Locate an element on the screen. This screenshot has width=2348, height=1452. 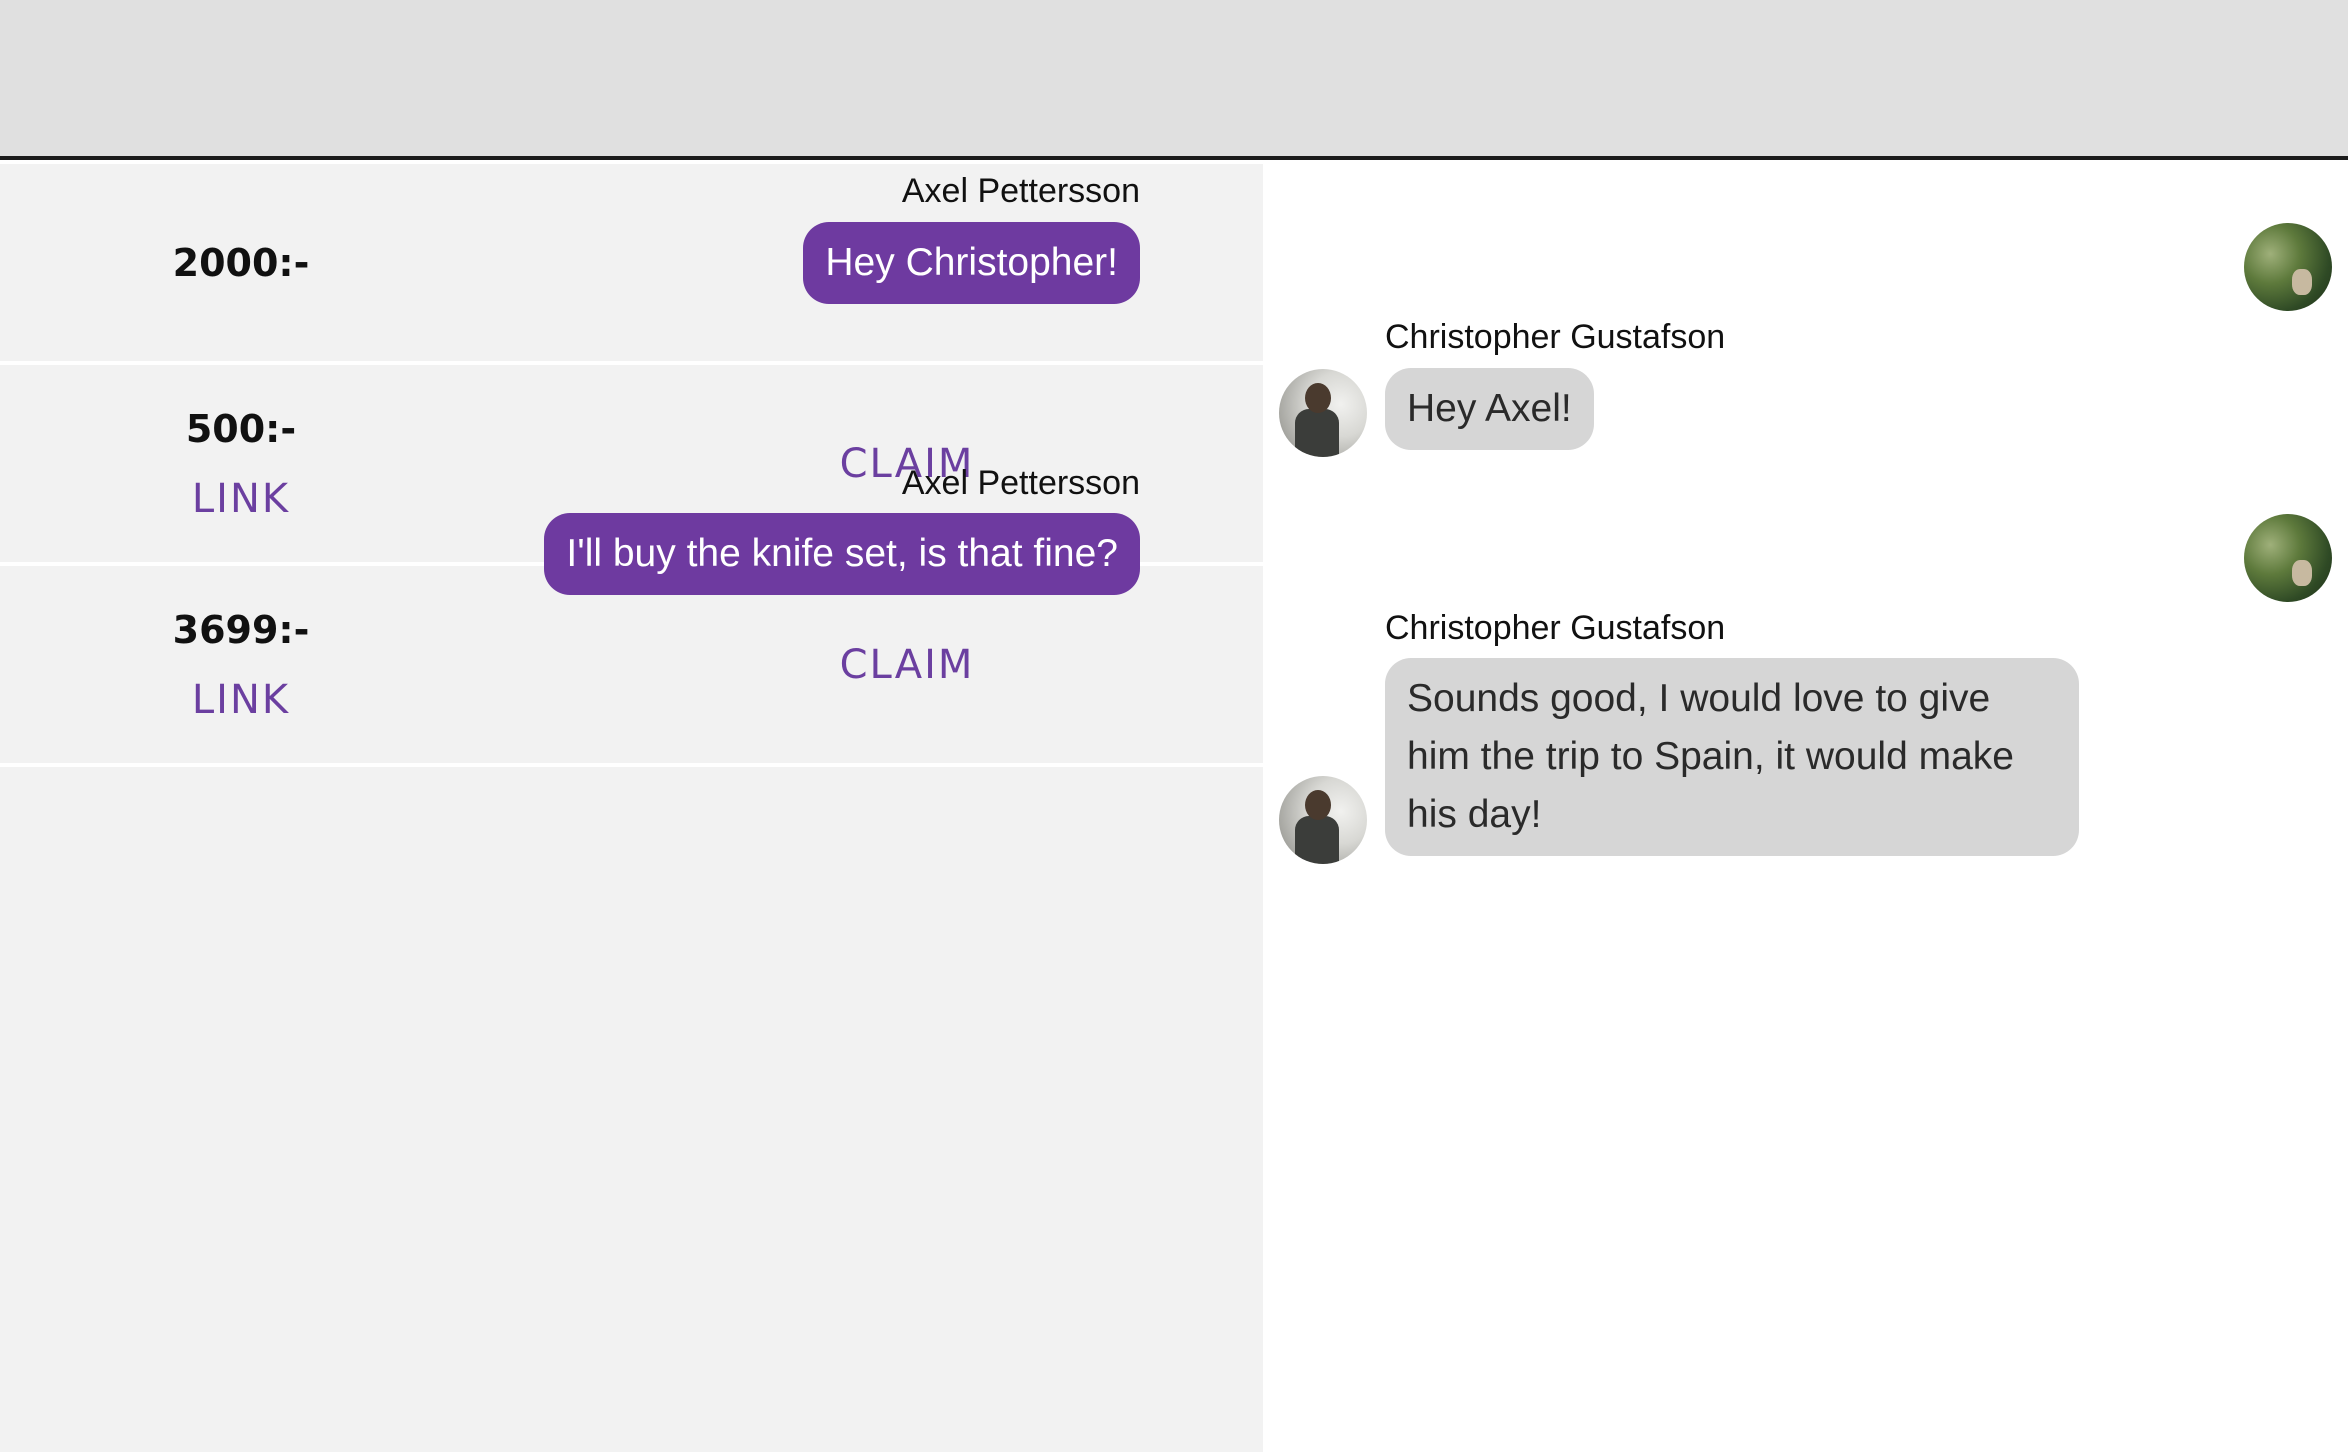
gift-info: 500:- LINK is located at coordinates (241, 463).